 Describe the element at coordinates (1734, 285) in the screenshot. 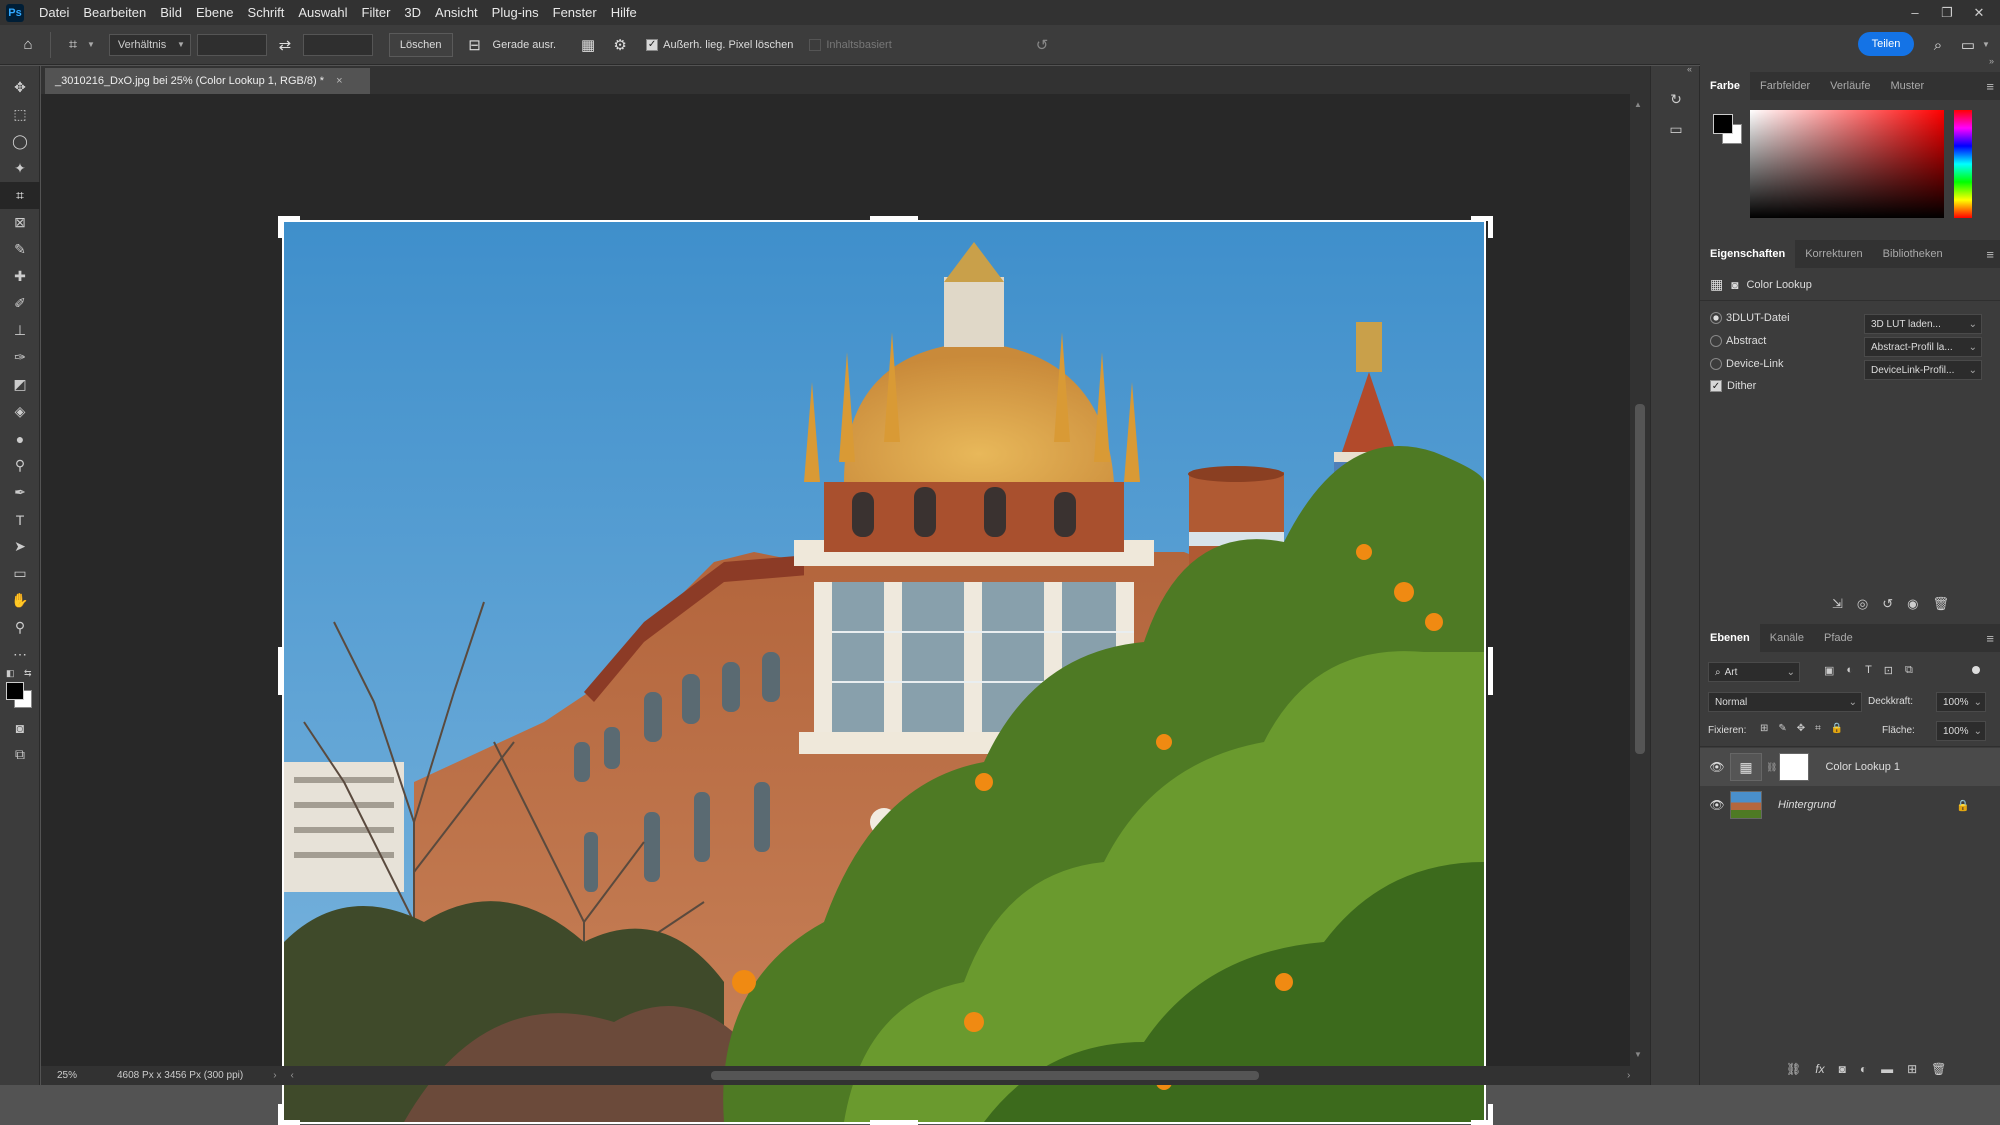

I see `mask-icon: ◙` at that location.